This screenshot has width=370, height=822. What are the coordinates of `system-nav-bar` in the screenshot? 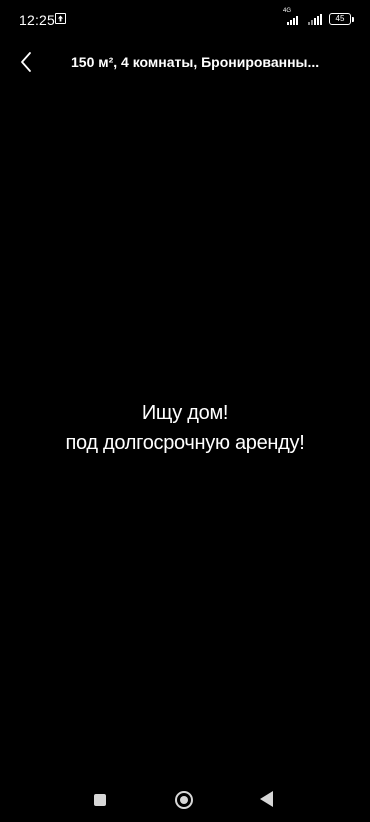 It's located at (185, 799).